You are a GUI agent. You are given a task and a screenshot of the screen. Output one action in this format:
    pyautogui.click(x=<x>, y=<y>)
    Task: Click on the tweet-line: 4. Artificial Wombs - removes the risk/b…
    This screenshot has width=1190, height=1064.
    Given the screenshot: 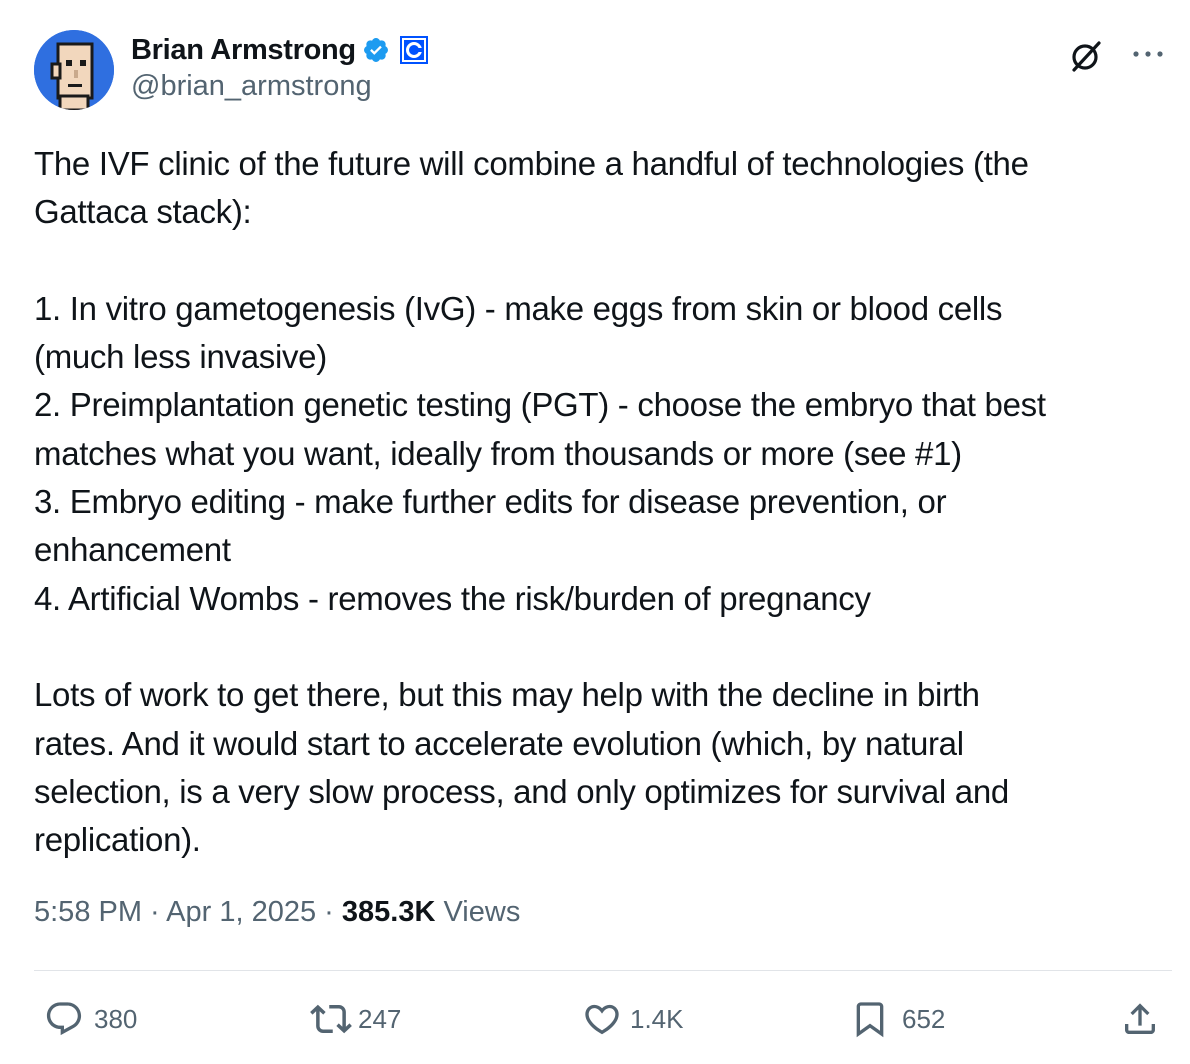 What is the action you would take?
    pyautogui.click(x=452, y=598)
    